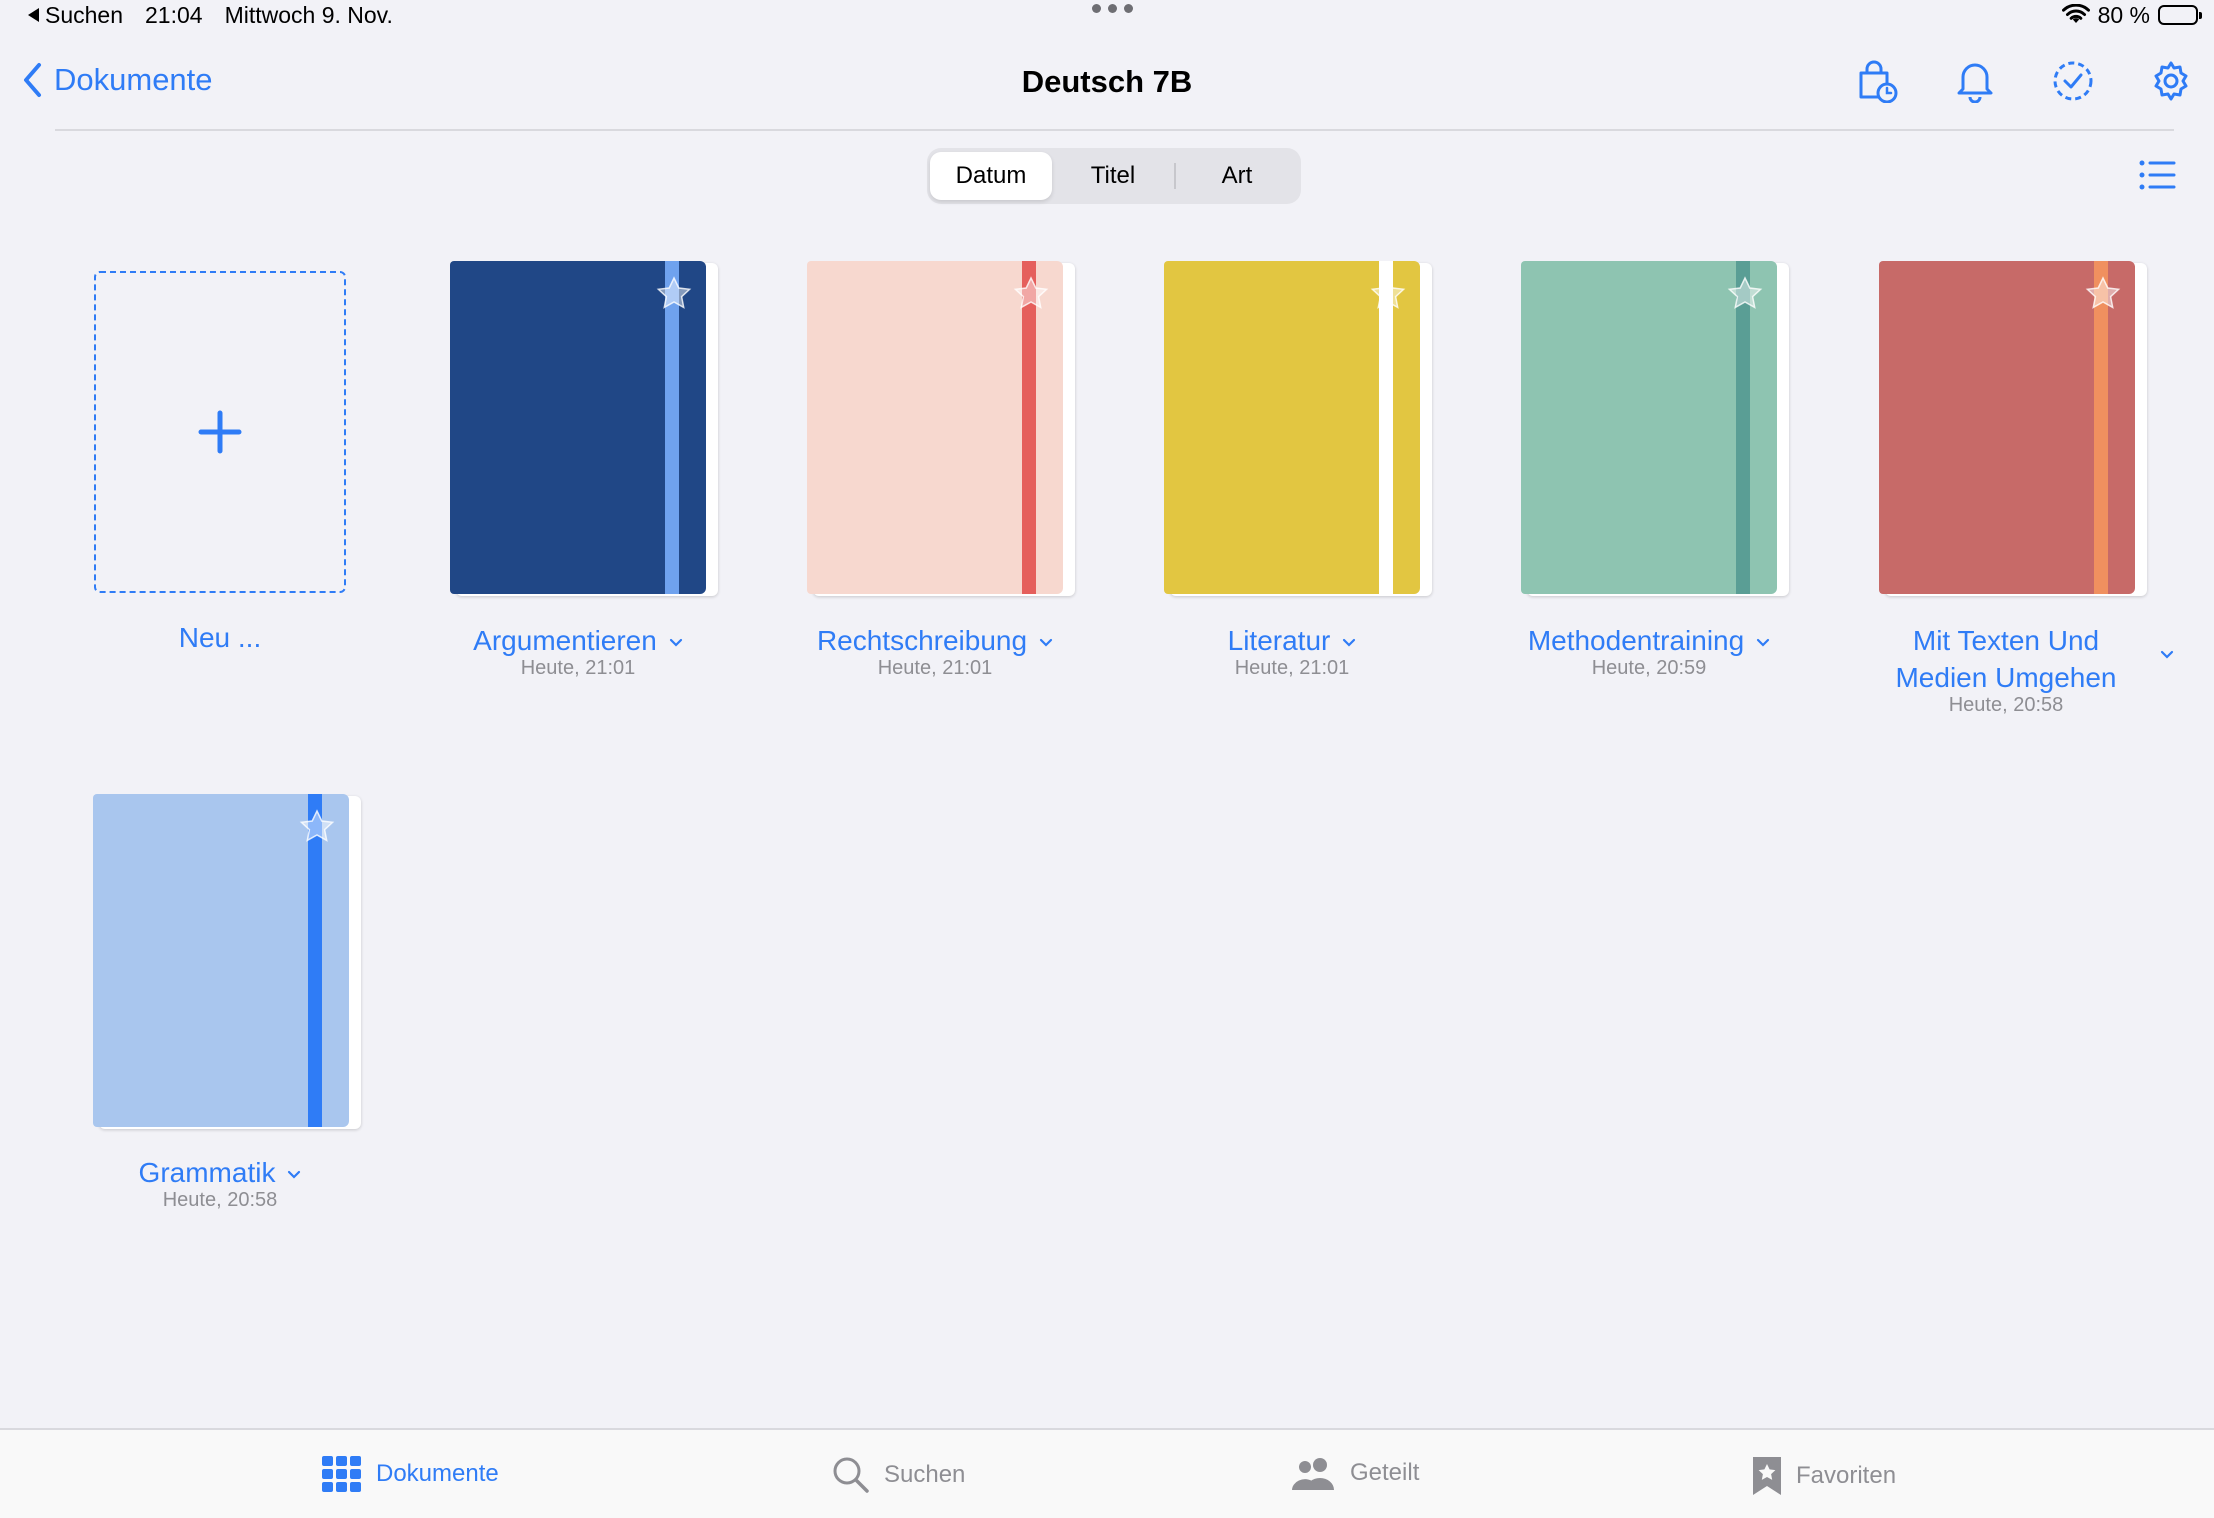  What do you see at coordinates (220, 1172) in the screenshot?
I see `notebook-title: Grammatik` at bounding box center [220, 1172].